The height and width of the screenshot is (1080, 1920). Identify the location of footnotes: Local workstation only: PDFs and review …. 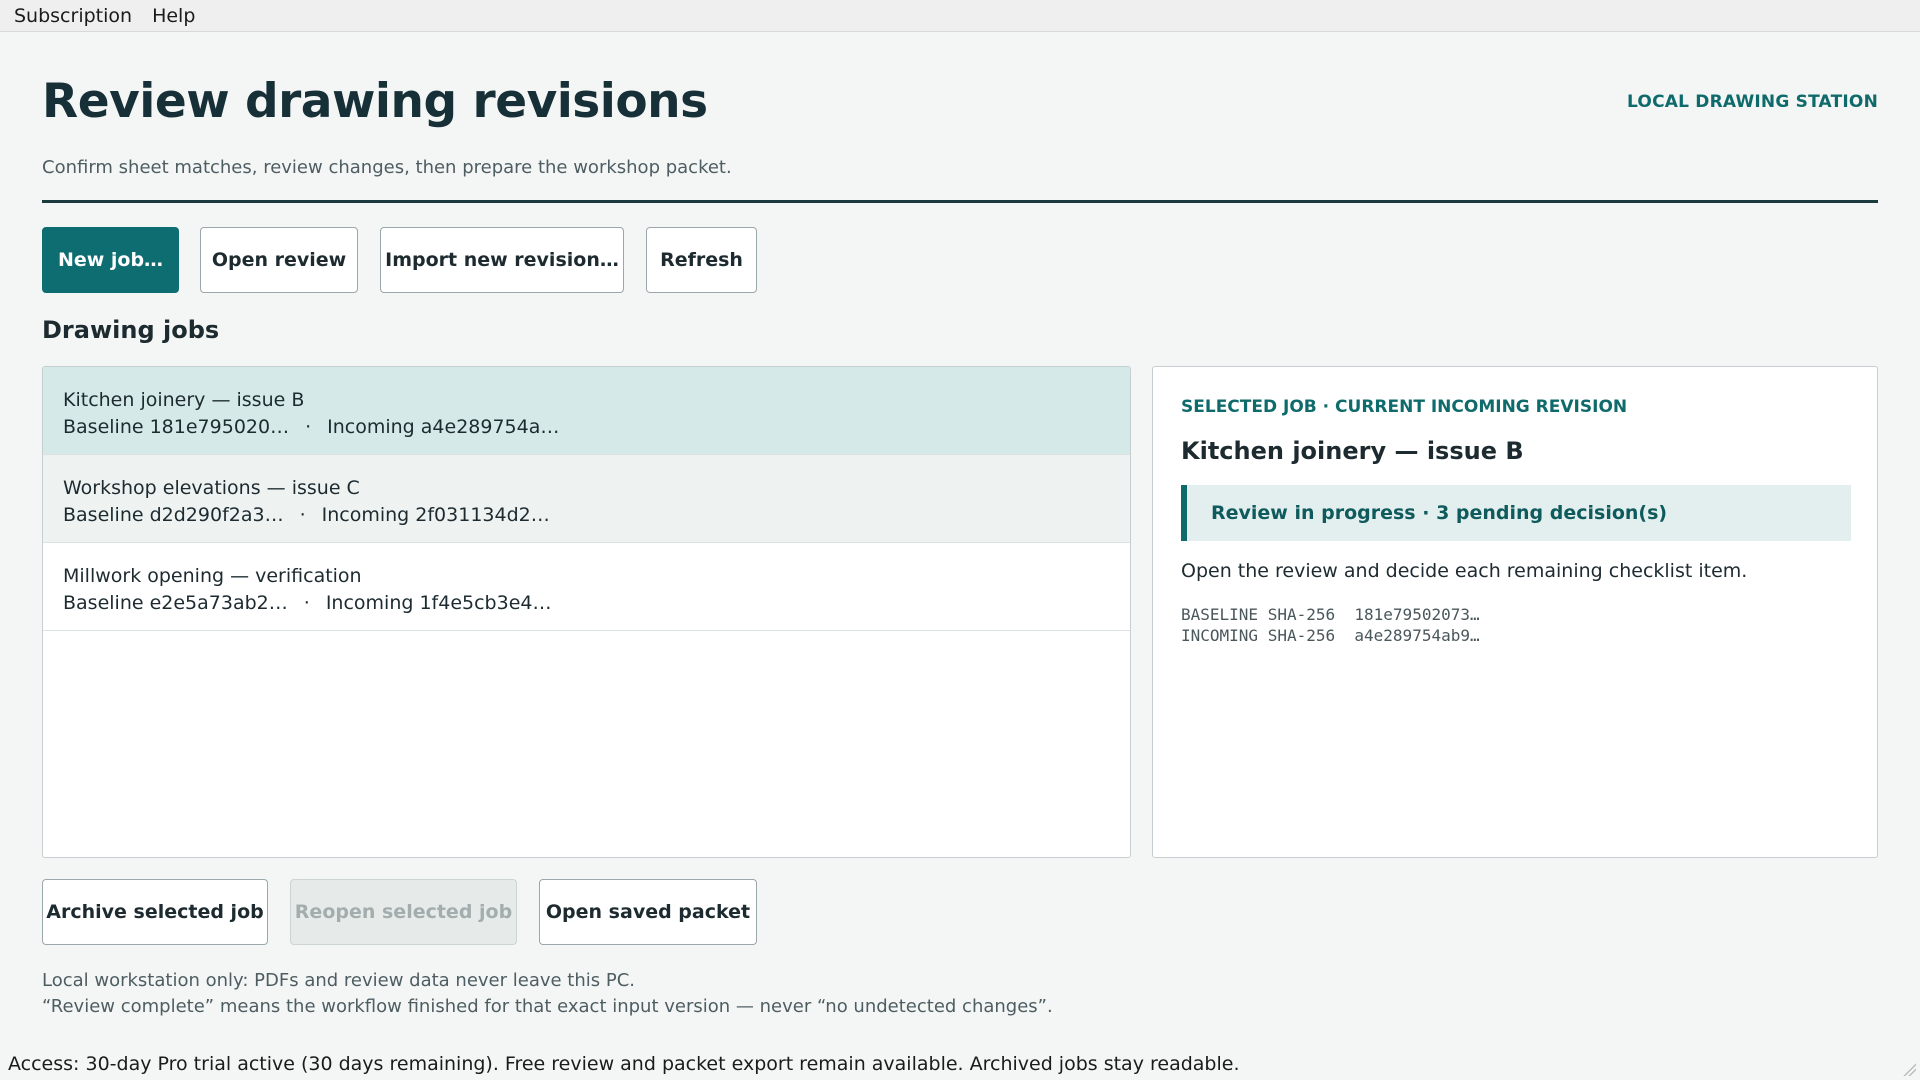
(547, 994).